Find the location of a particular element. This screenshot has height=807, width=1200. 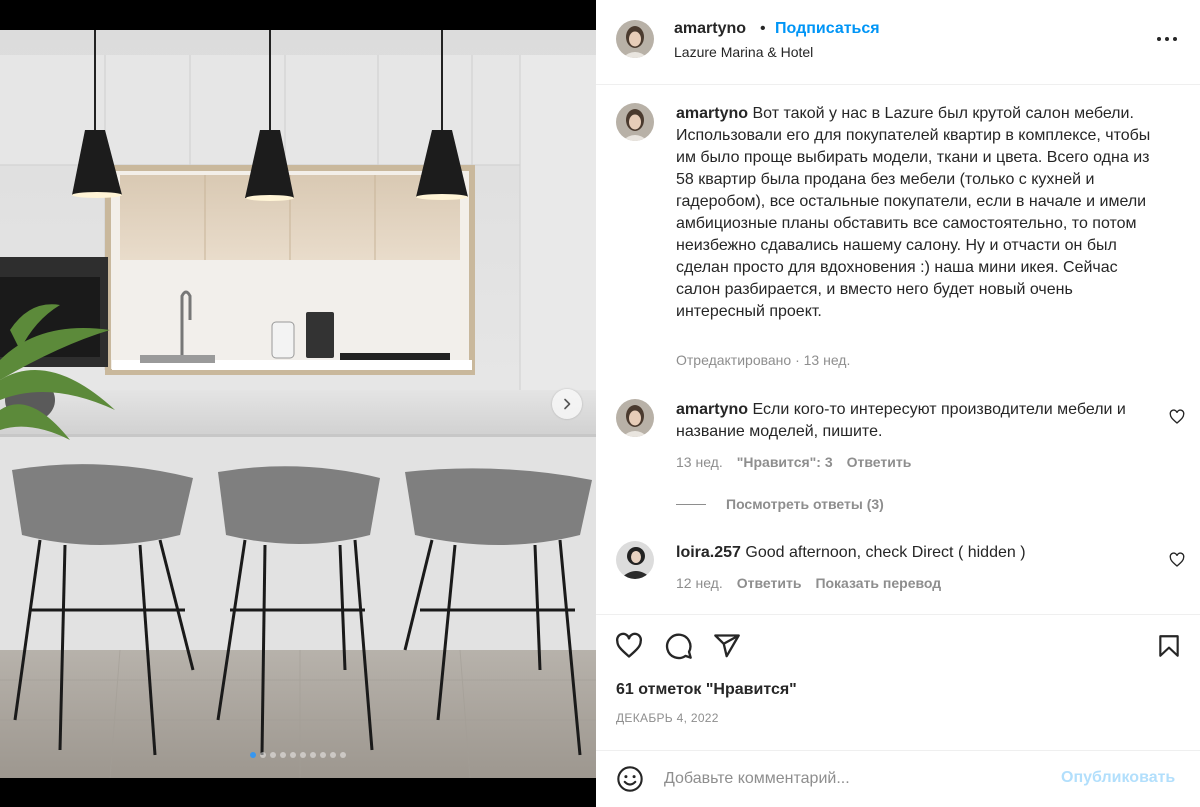

follow-button: Подписаться is located at coordinates (827, 29).